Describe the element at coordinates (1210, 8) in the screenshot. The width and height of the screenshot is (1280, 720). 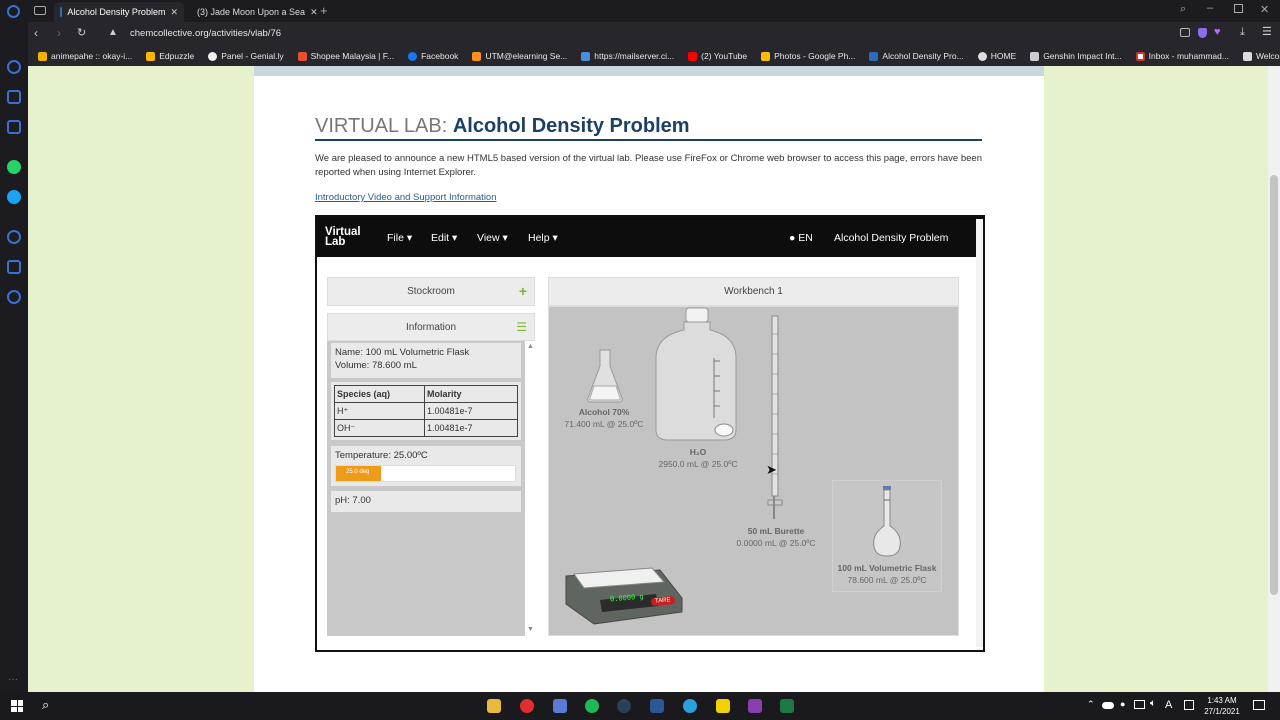
I see `minimize-icon: –` at that location.